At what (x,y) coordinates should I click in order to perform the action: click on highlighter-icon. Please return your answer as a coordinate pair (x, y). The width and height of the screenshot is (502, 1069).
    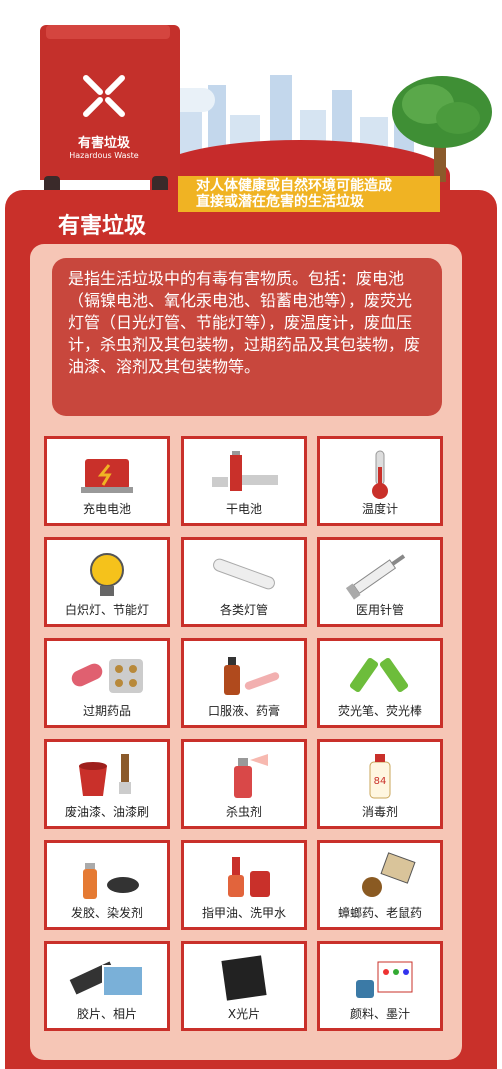
    Looking at the image, I should click on (380, 675).